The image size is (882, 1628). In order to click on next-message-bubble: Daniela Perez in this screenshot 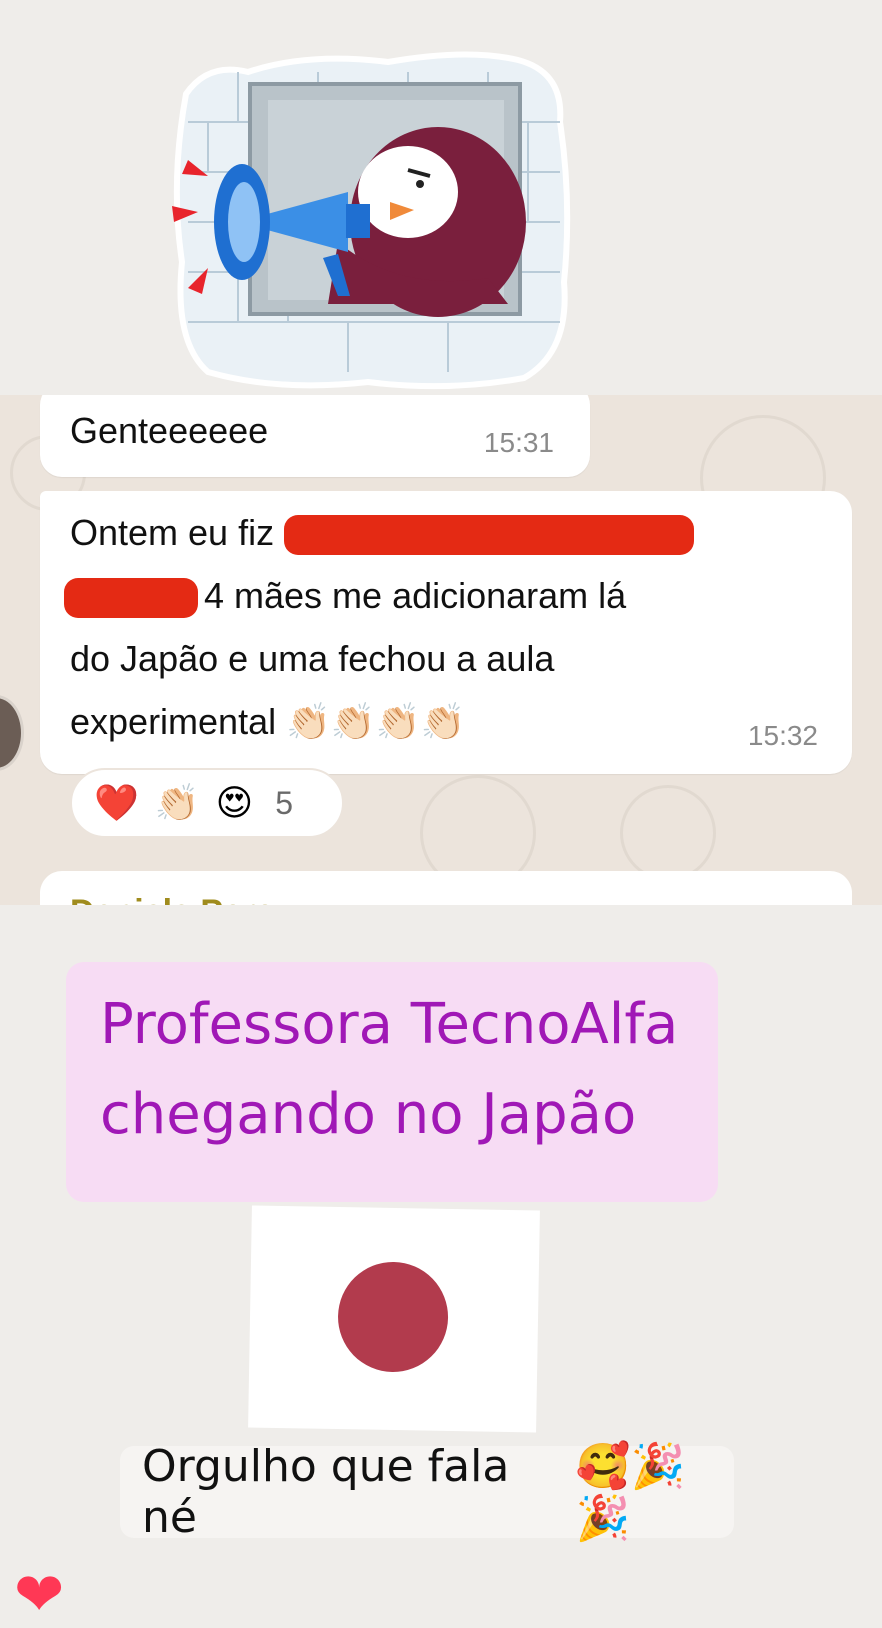, I will do `click(446, 888)`.